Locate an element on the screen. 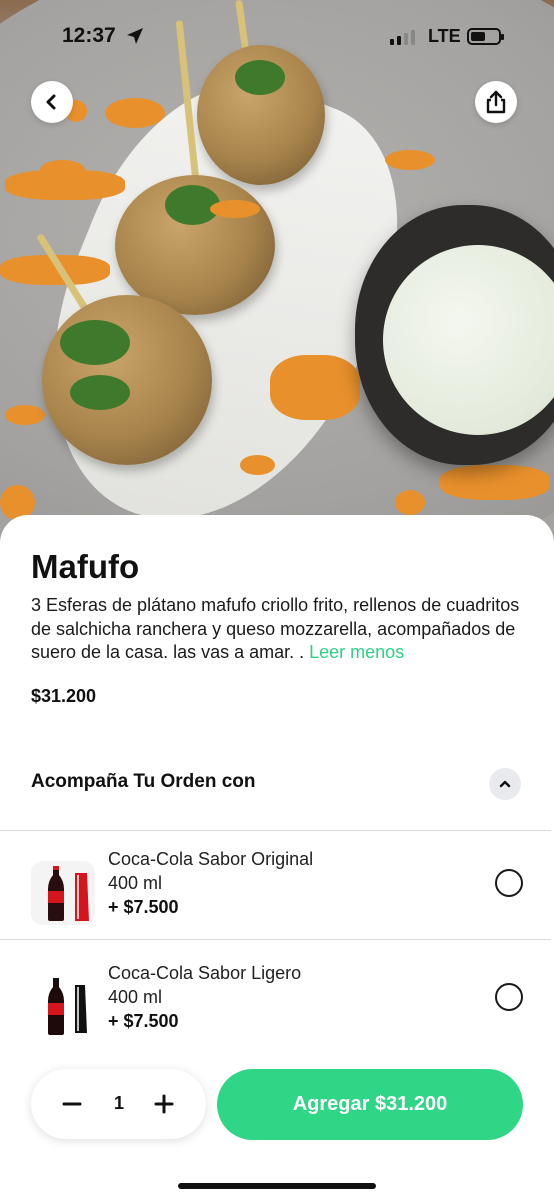 The width and height of the screenshot is (554, 1200). decrease-quantity-button is located at coordinates (72, 1104).